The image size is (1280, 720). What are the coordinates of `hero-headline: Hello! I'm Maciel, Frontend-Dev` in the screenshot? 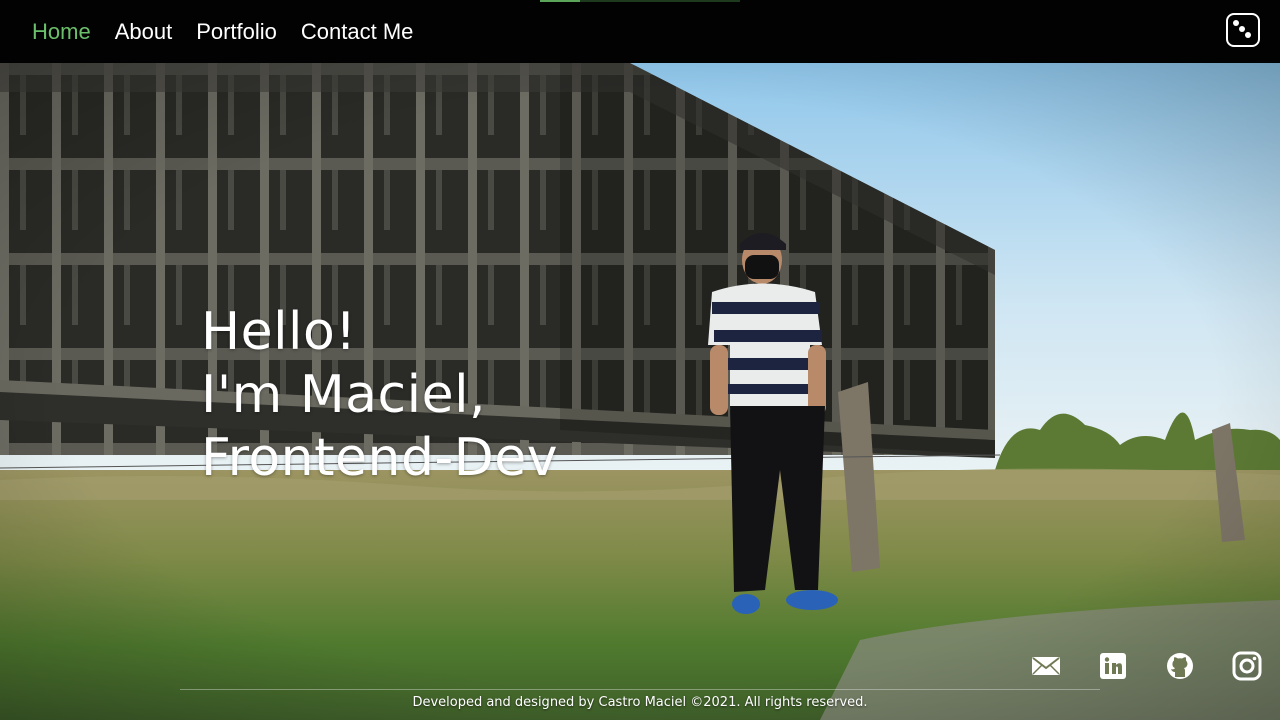 It's located at (379, 395).